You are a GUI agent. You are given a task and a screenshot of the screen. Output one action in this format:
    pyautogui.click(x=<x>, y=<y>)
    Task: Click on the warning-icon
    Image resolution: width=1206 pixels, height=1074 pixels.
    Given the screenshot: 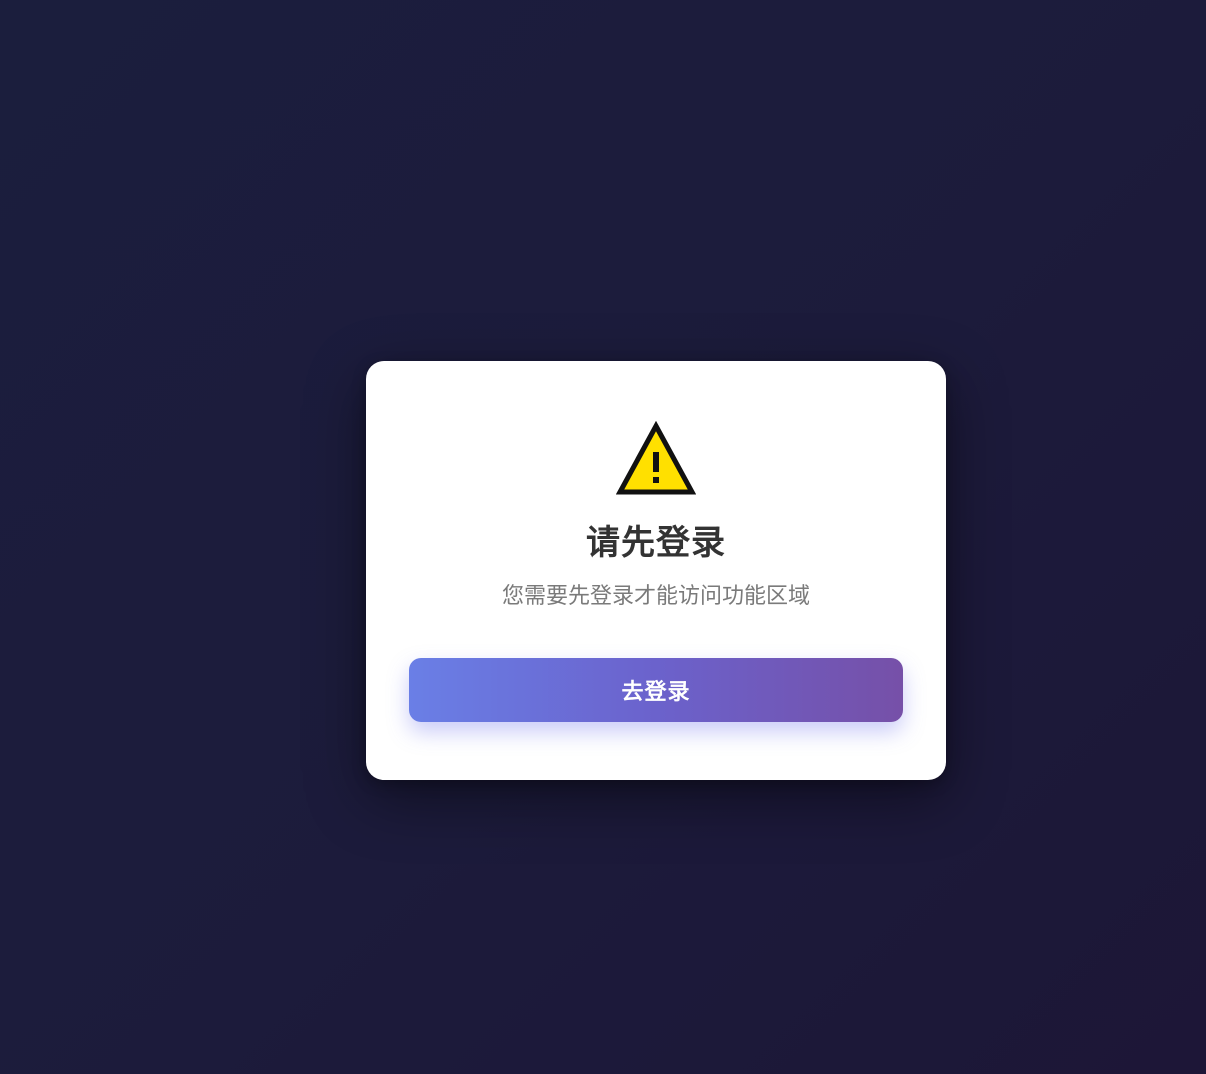 What is the action you would take?
    pyautogui.click(x=656, y=458)
    